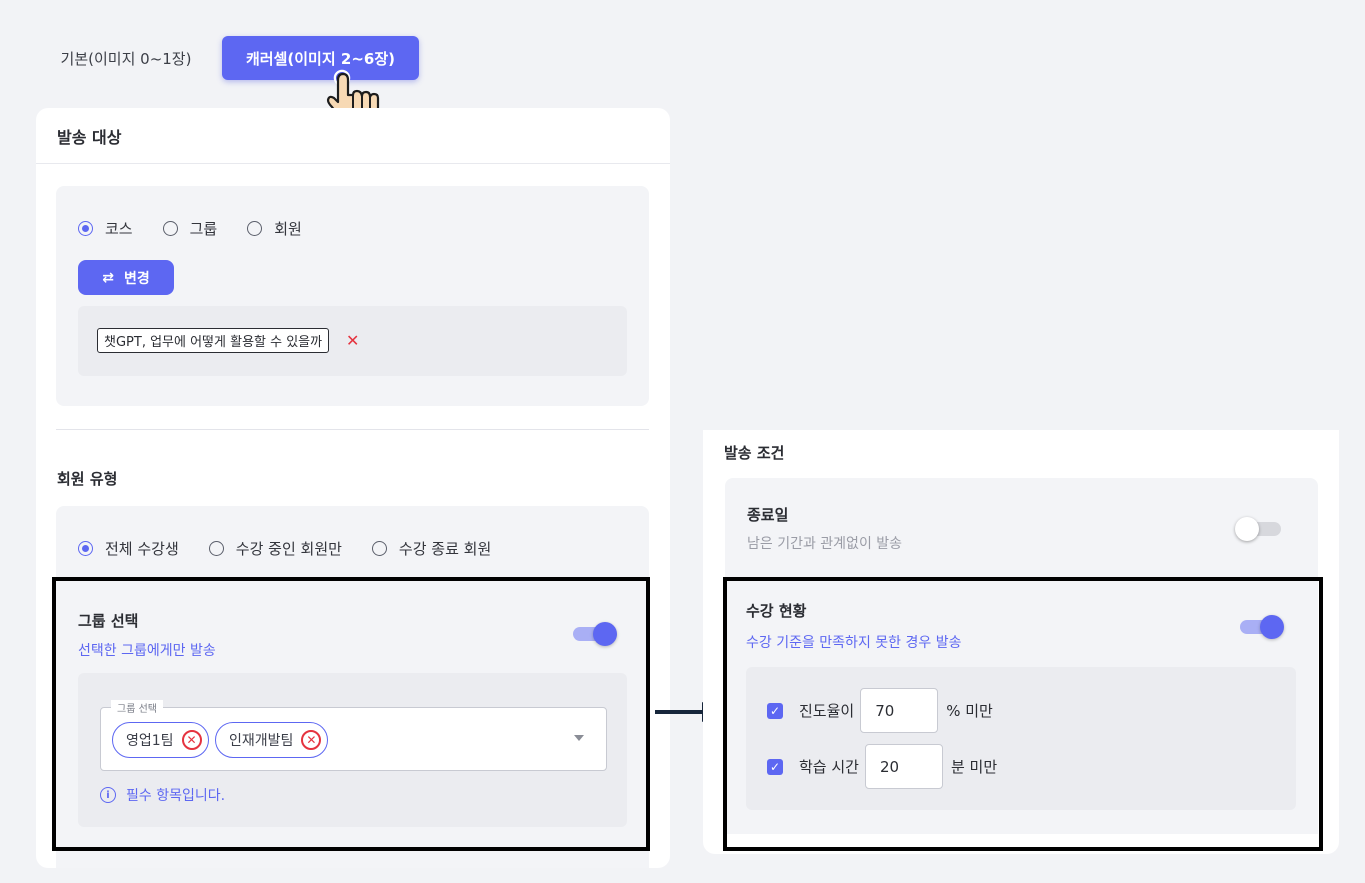 This screenshot has width=1365, height=883. I want to click on member-type-title: 회원 유형, so click(87, 479).